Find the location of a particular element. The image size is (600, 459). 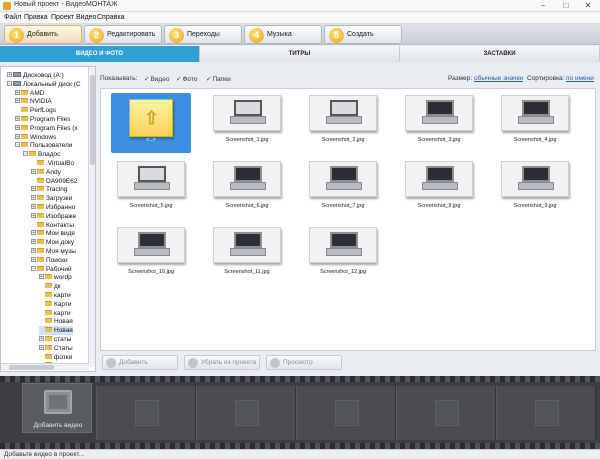

show-folders-checkbox: Папки is located at coordinates (218, 79).